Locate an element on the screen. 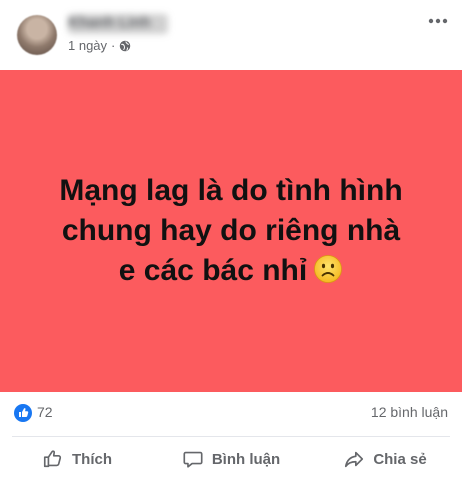 This screenshot has height=480, width=462. sad-face-emoji is located at coordinates (328, 269).